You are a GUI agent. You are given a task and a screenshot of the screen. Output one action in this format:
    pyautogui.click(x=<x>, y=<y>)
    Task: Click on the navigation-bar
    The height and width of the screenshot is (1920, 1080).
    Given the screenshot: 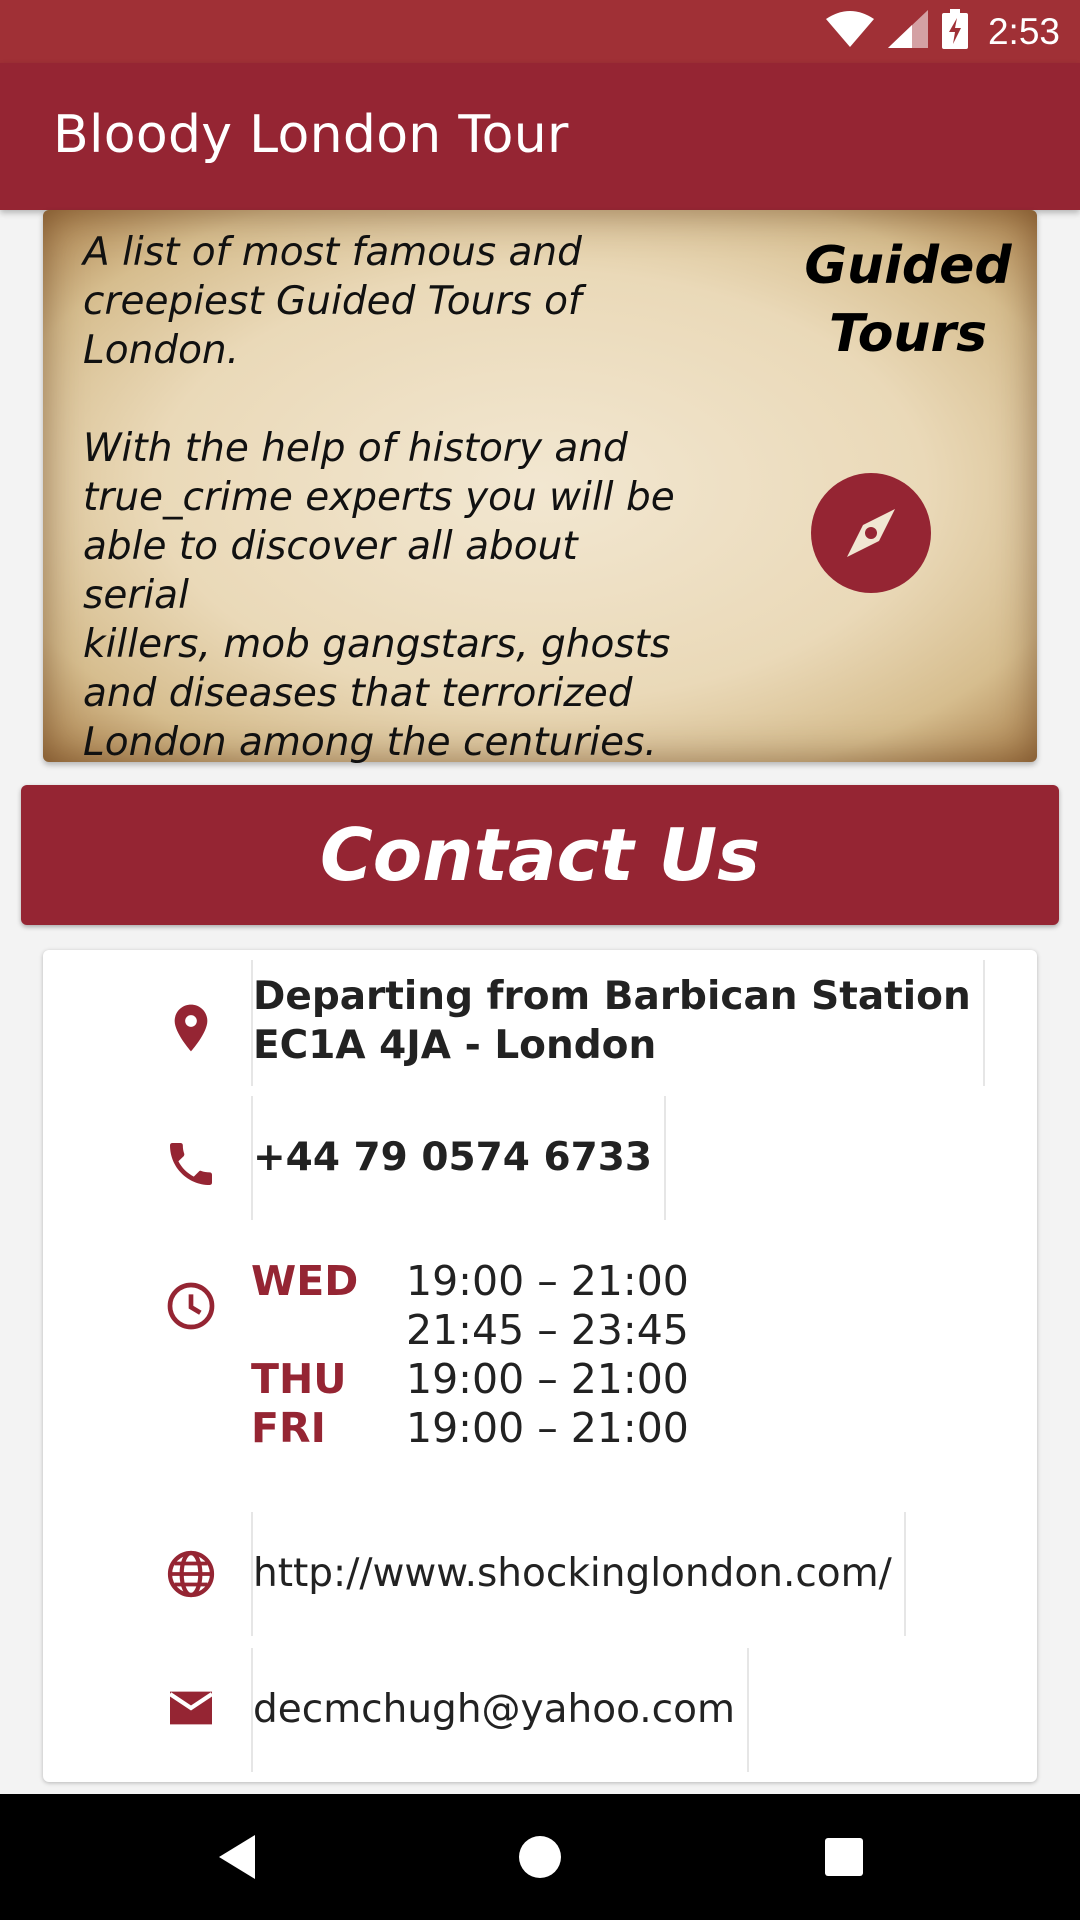 What is the action you would take?
    pyautogui.click(x=540, y=1857)
    